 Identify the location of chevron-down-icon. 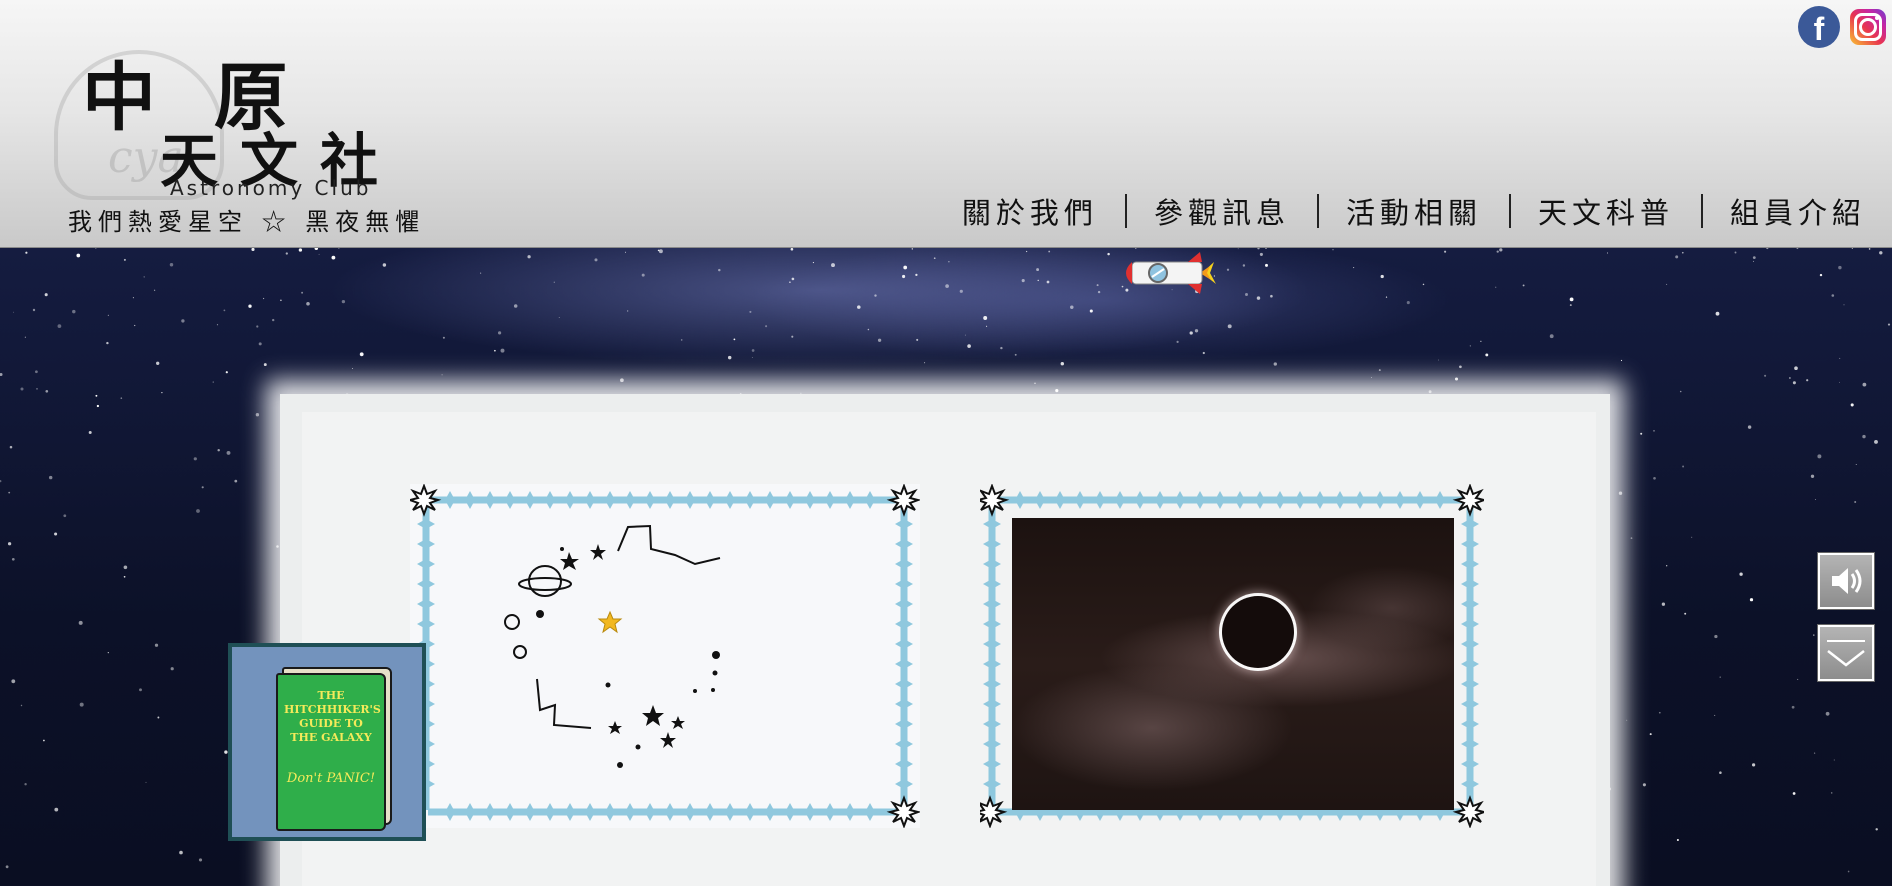
(1846, 653).